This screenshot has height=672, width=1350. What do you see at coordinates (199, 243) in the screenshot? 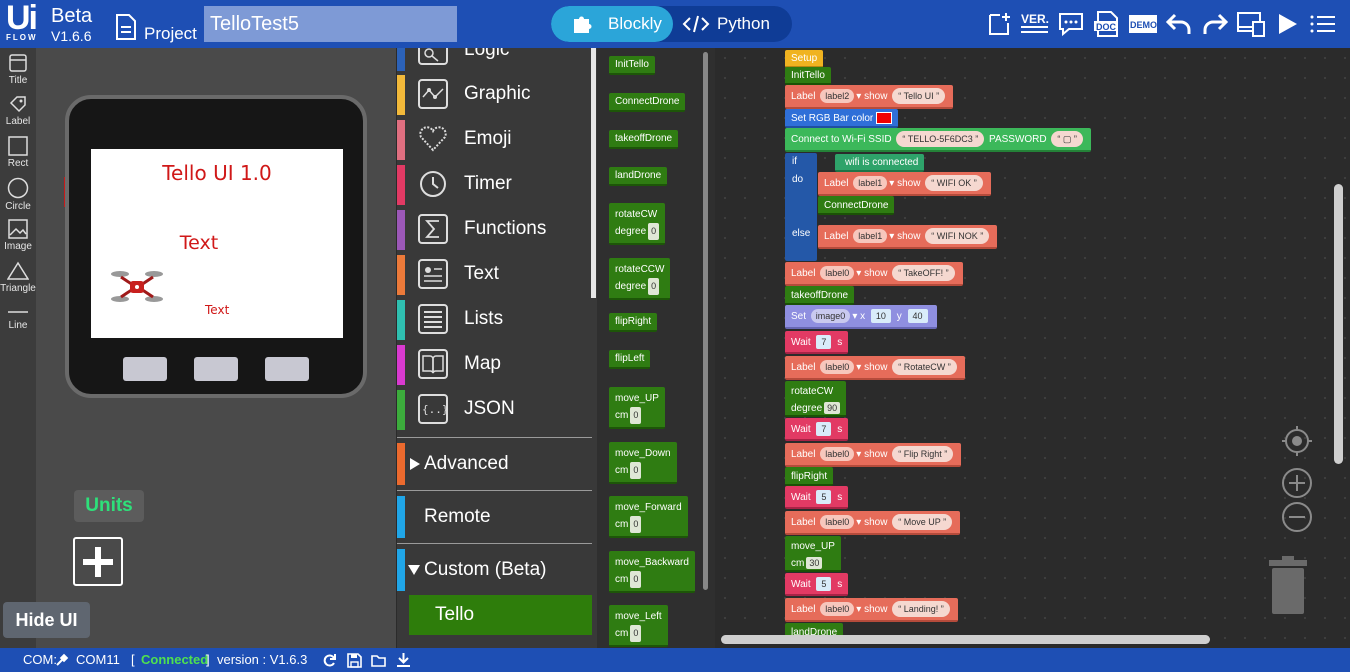
I see `screen-label-text: Text` at bounding box center [199, 243].